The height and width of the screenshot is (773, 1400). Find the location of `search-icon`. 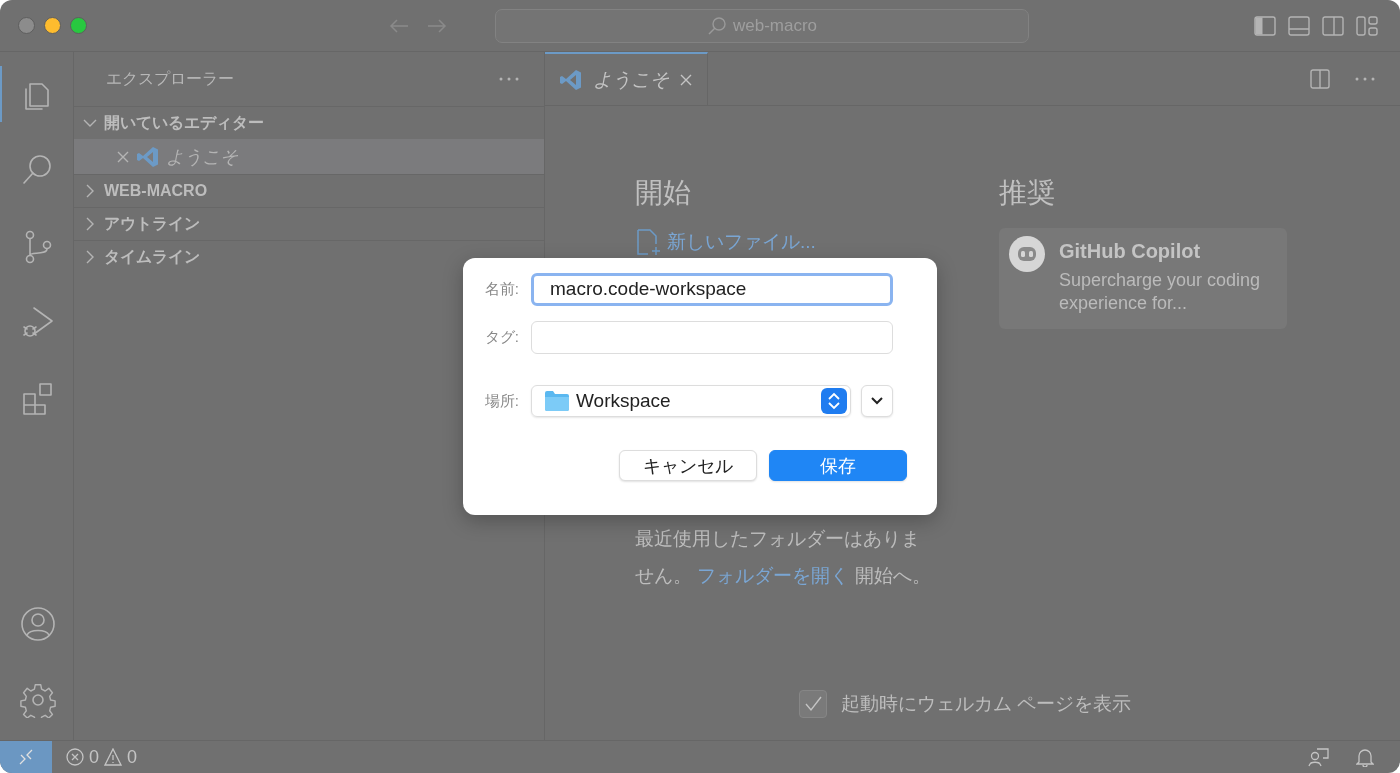

search-icon is located at coordinates (716, 25).